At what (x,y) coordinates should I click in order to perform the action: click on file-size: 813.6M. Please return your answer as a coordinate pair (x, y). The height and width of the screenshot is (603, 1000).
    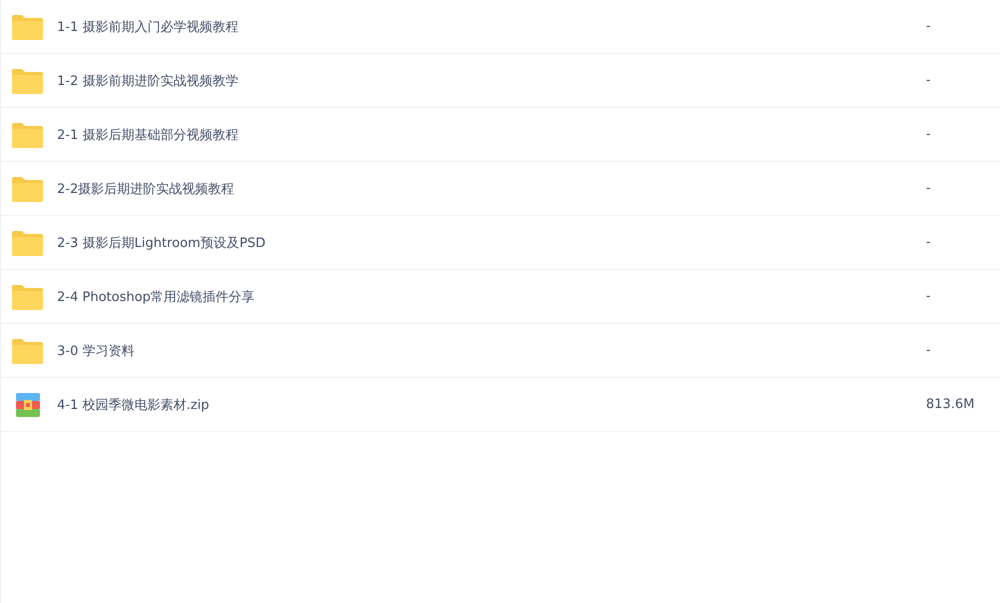
    Looking at the image, I should click on (951, 404).